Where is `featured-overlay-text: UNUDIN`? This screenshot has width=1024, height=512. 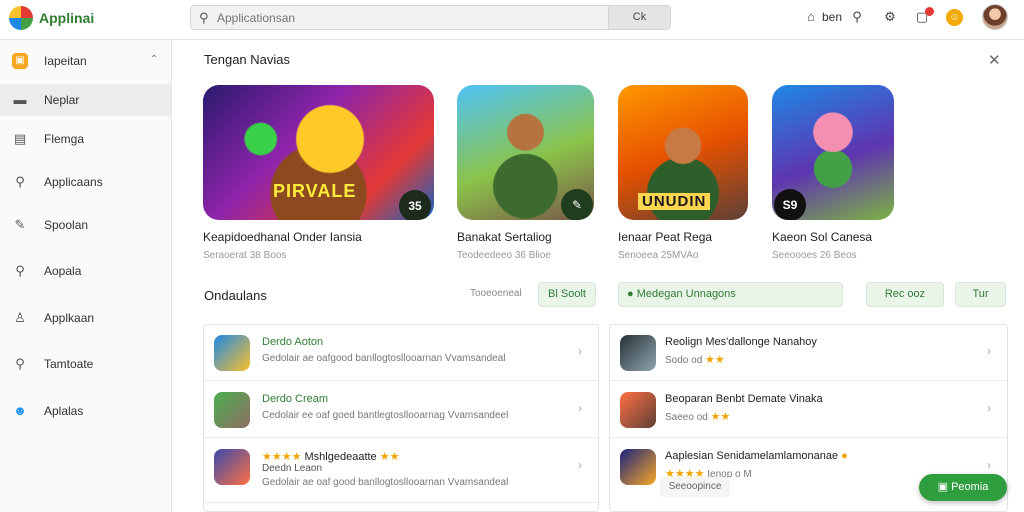 featured-overlay-text: UNUDIN is located at coordinates (674, 201).